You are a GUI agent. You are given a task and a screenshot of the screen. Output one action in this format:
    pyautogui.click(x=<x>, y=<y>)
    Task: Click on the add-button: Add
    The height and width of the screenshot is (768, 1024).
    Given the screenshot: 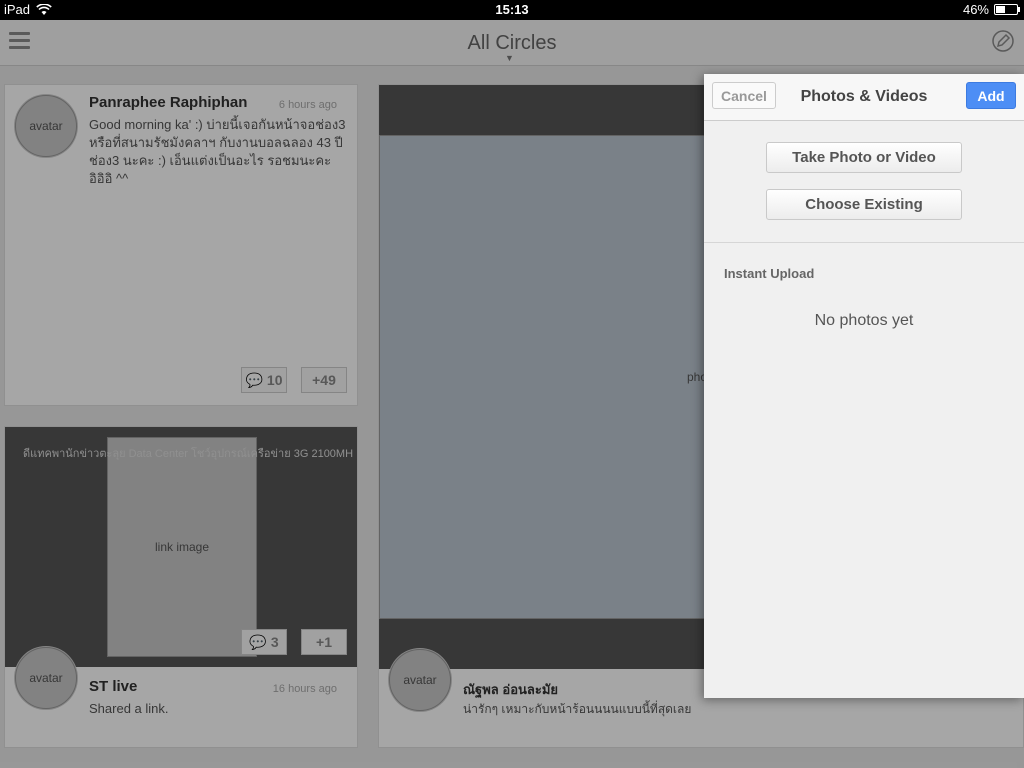 What is the action you would take?
    pyautogui.click(x=991, y=95)
    